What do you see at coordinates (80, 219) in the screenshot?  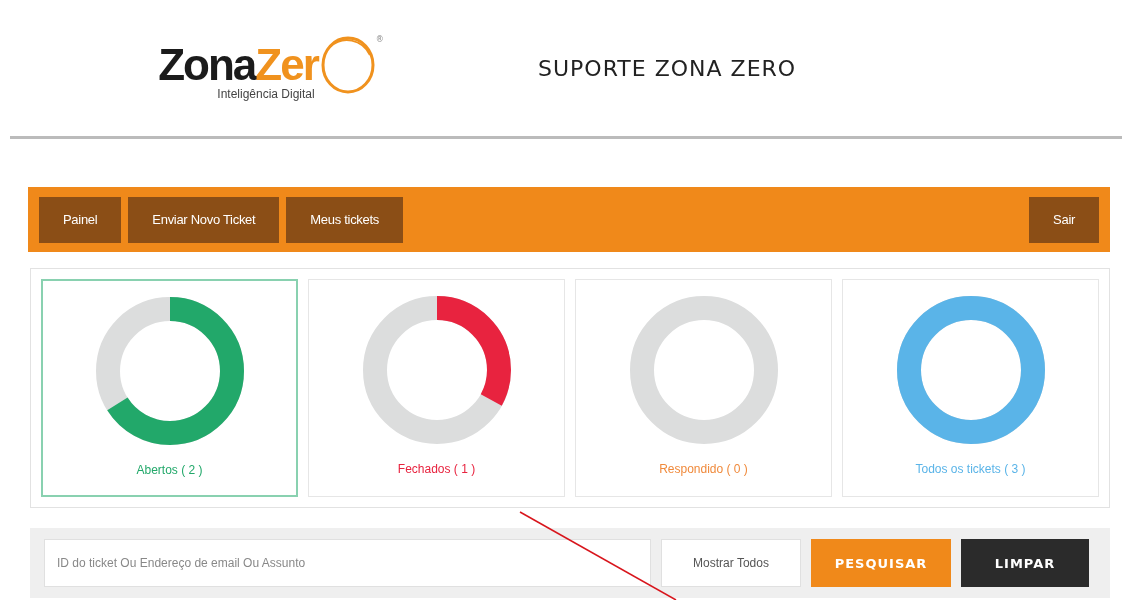 I see `nav-button: Painel` at bounding box center [80, 219].